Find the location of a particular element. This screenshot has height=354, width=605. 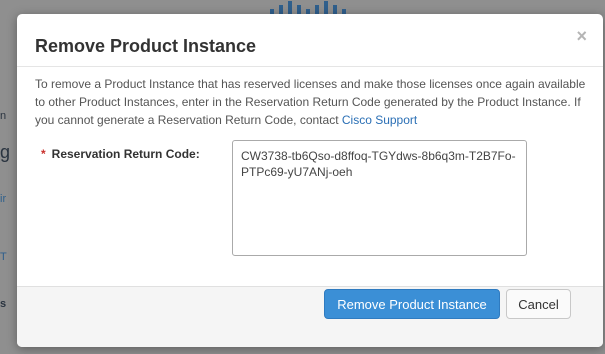

reservation-return-code-label: * Reservation Return Code: is located at coordinates (120, 154).